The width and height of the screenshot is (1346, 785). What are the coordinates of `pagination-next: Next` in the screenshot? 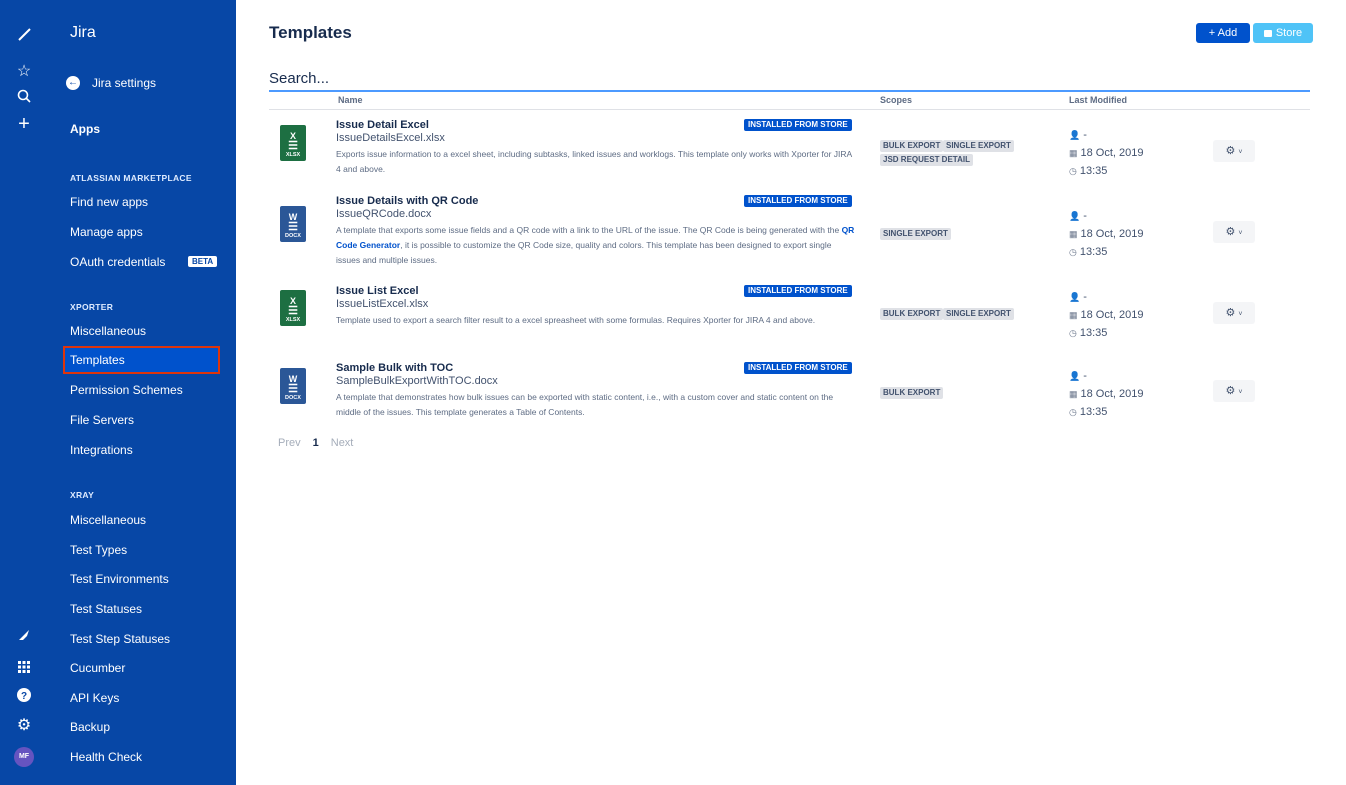 It's located at (342, 443).